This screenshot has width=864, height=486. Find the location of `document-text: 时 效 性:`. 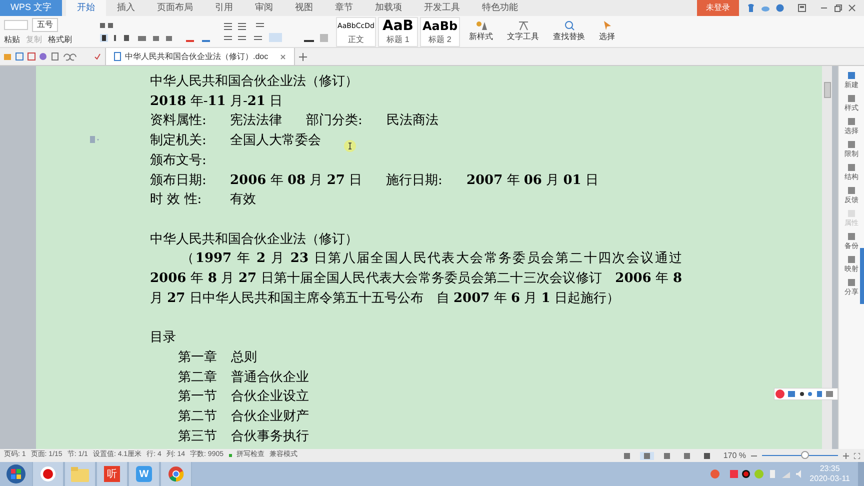

document-text: 时 效 性: is located at coordinates (176, 200).